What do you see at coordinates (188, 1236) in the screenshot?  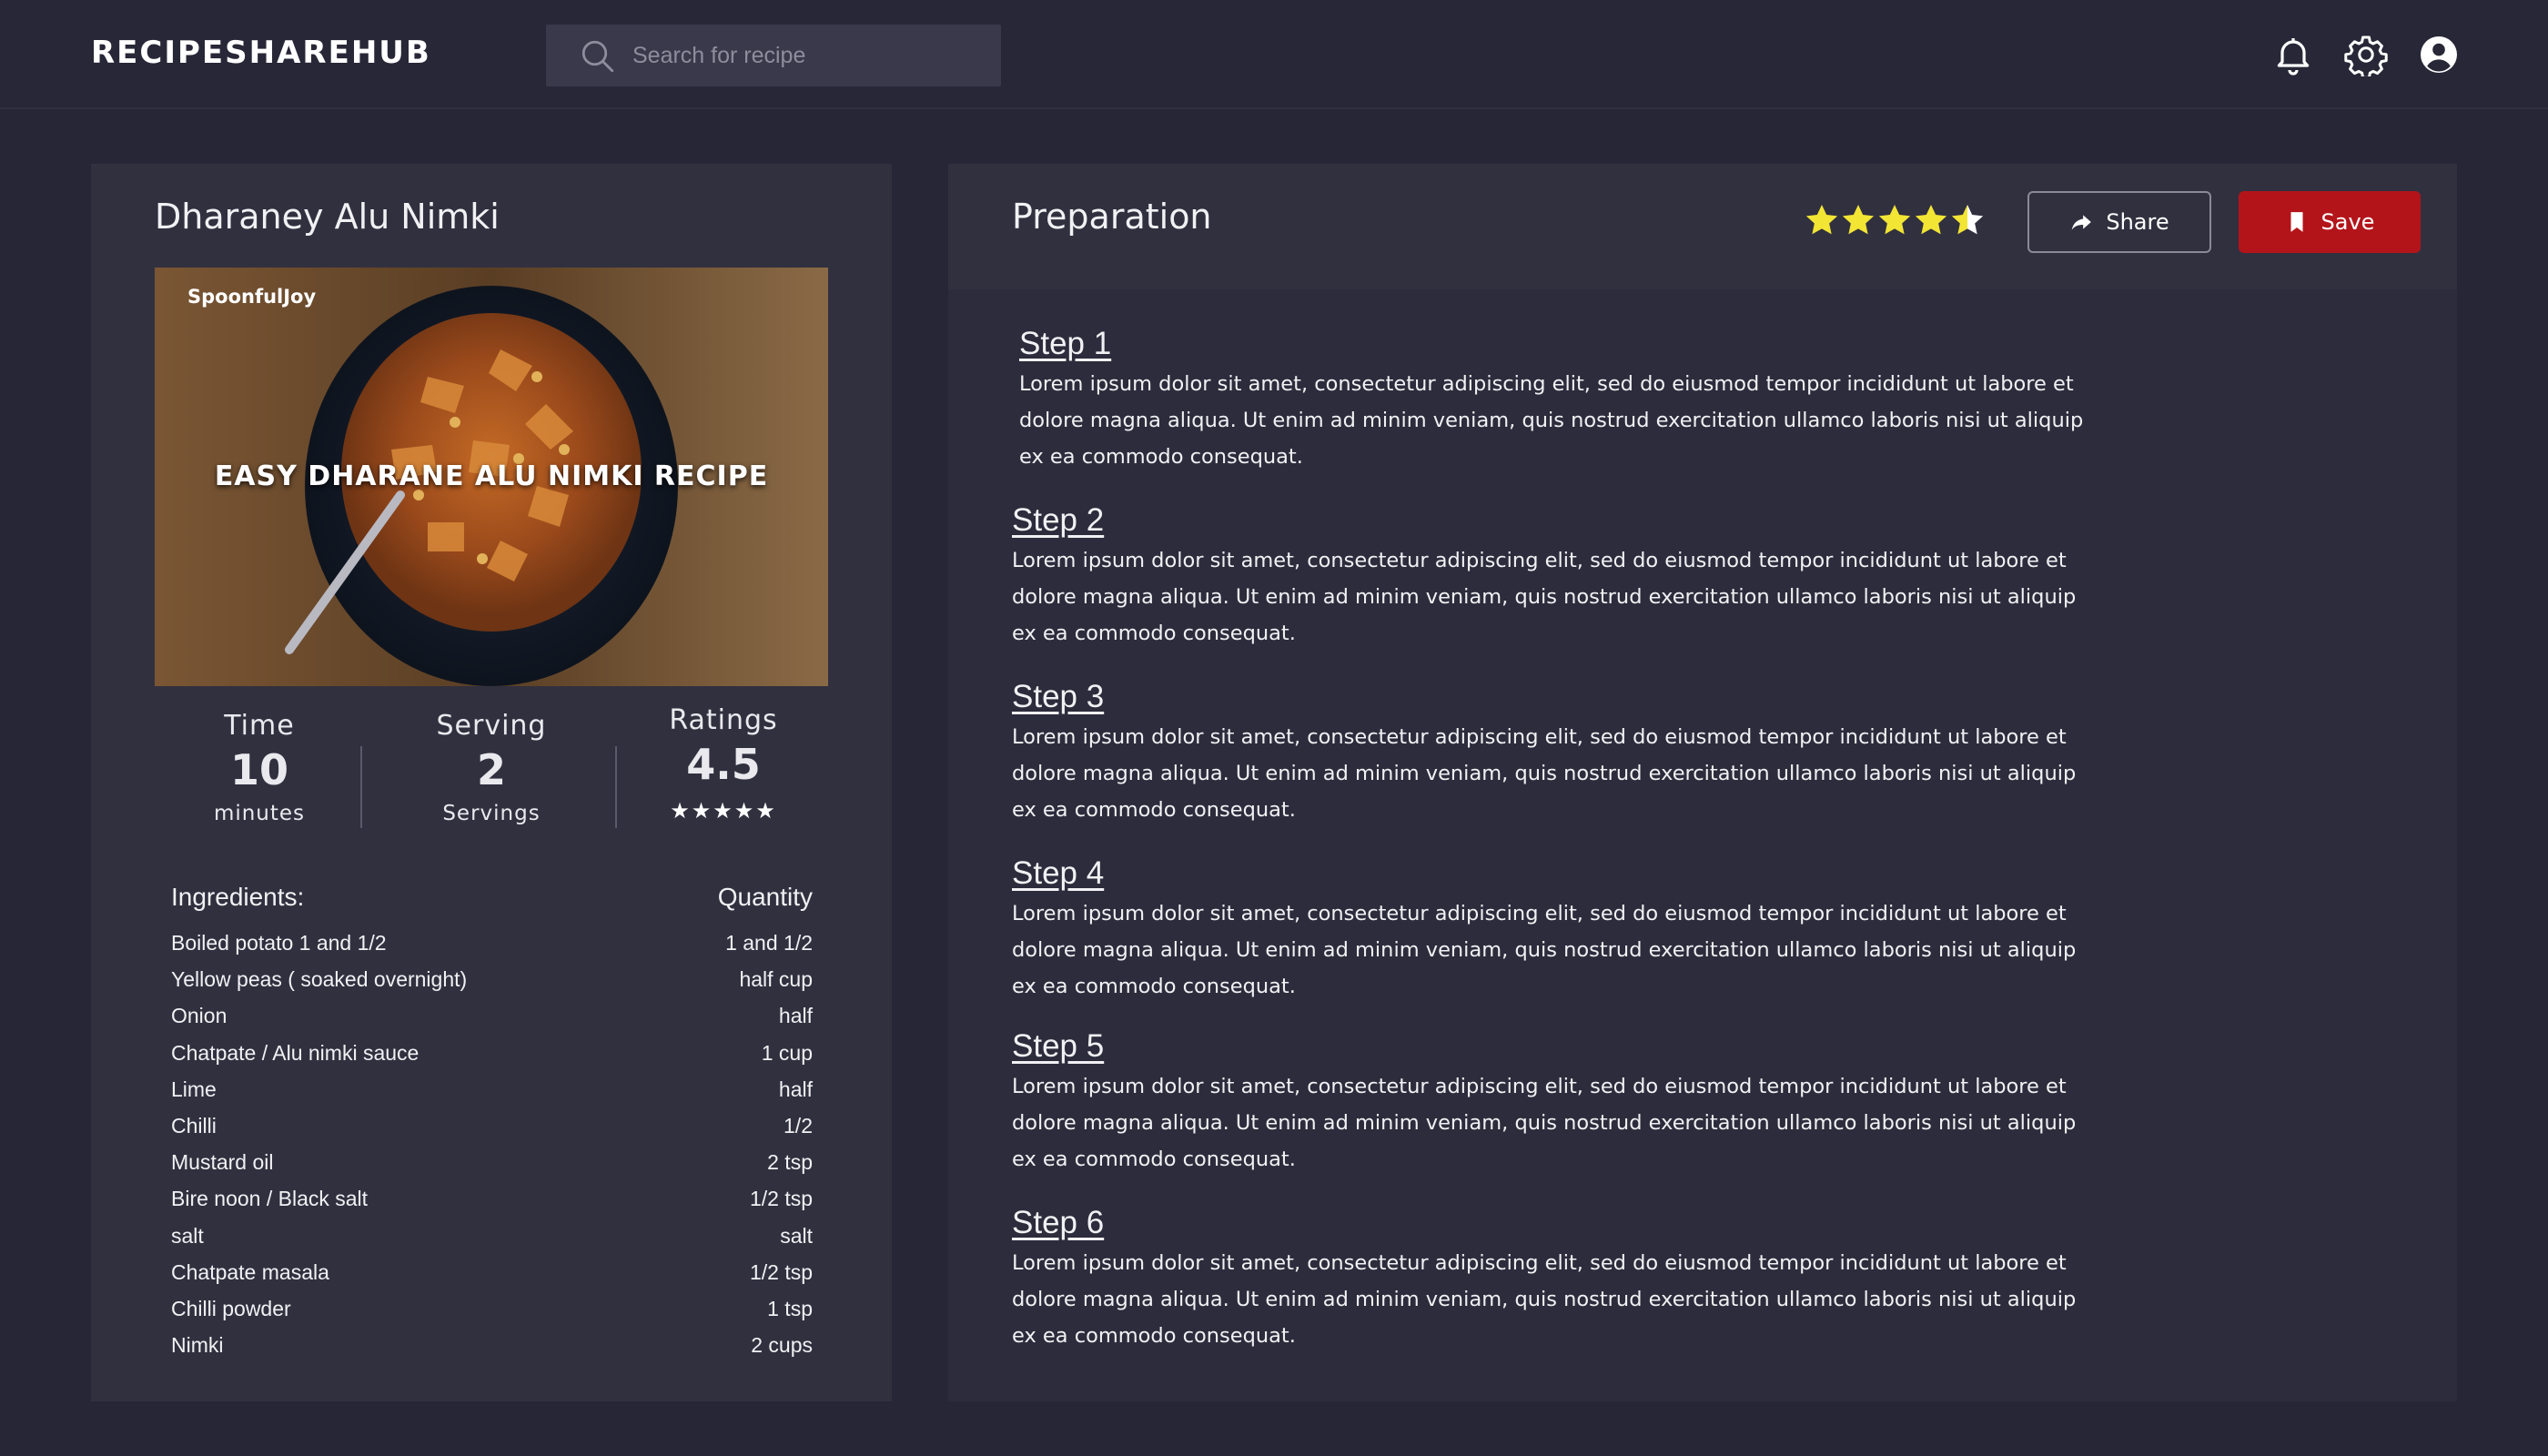 I see `ingredient-name: salt` at bounding box center [188, 1236].